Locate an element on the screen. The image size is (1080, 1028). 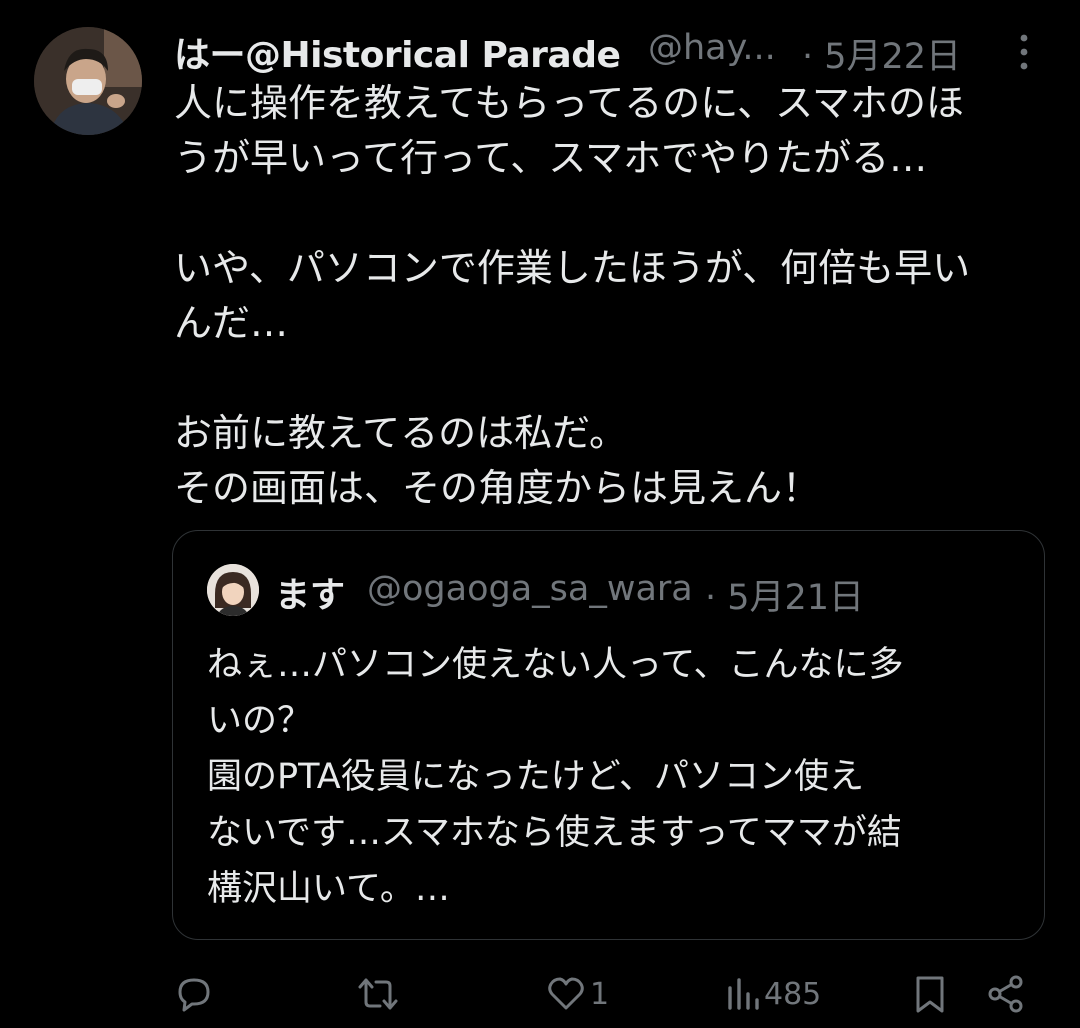
post-text-line: お前に教えてるのは私だ。 is located at coordinates (400, 433).